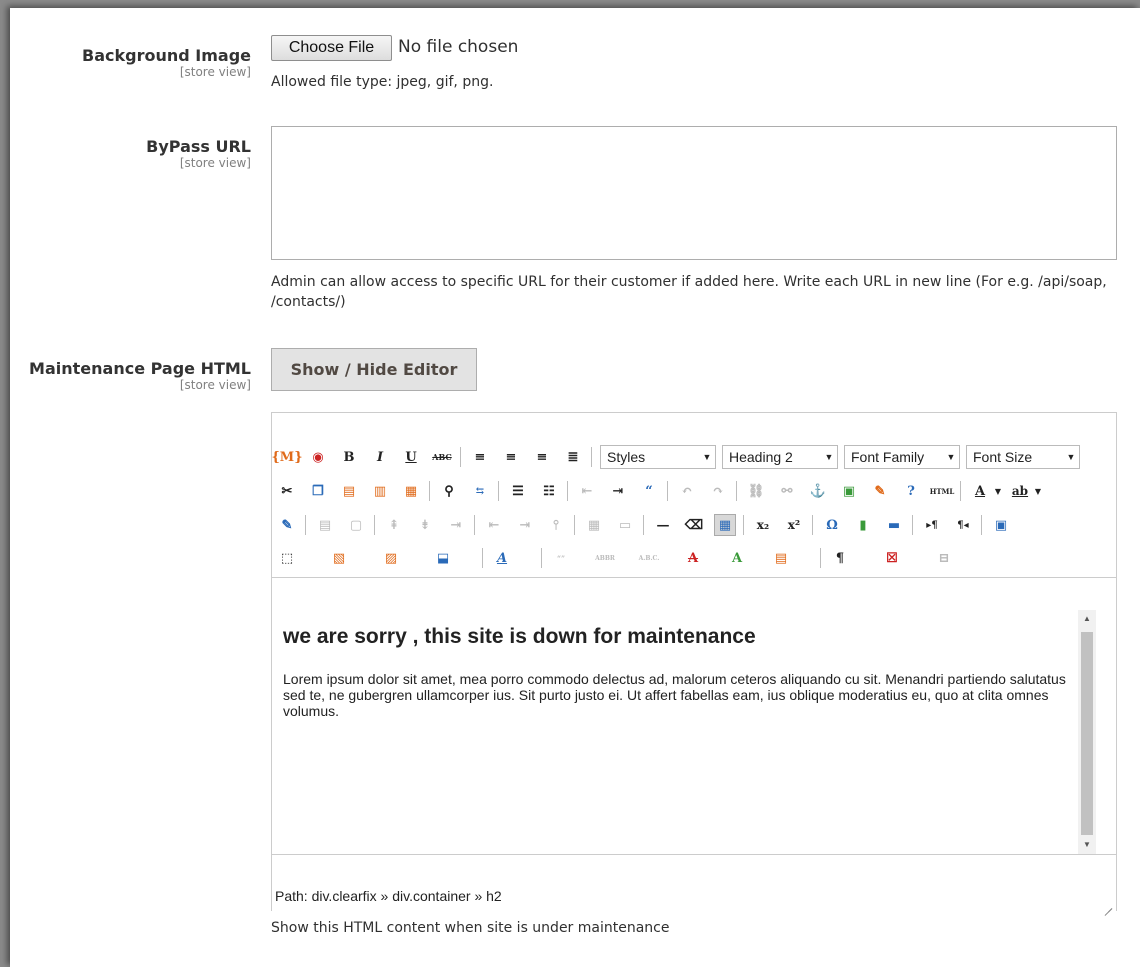  What do you see at coordinates (339, 558) in the screenshot?
I see `insert-layer-icon: ▧` at bounding box center [339, 558].